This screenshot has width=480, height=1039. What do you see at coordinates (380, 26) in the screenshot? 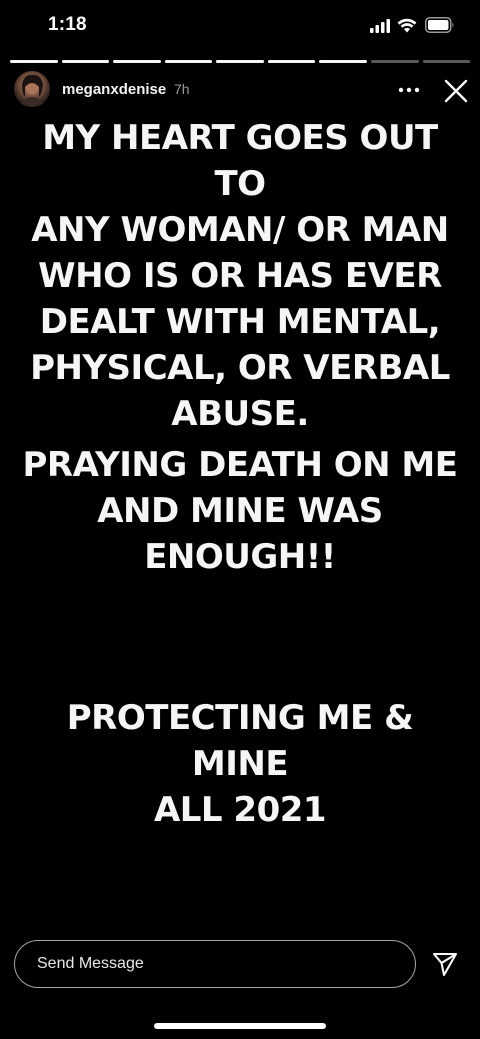
I see `cellular-signal-icon` at bounding box center [380, 26].